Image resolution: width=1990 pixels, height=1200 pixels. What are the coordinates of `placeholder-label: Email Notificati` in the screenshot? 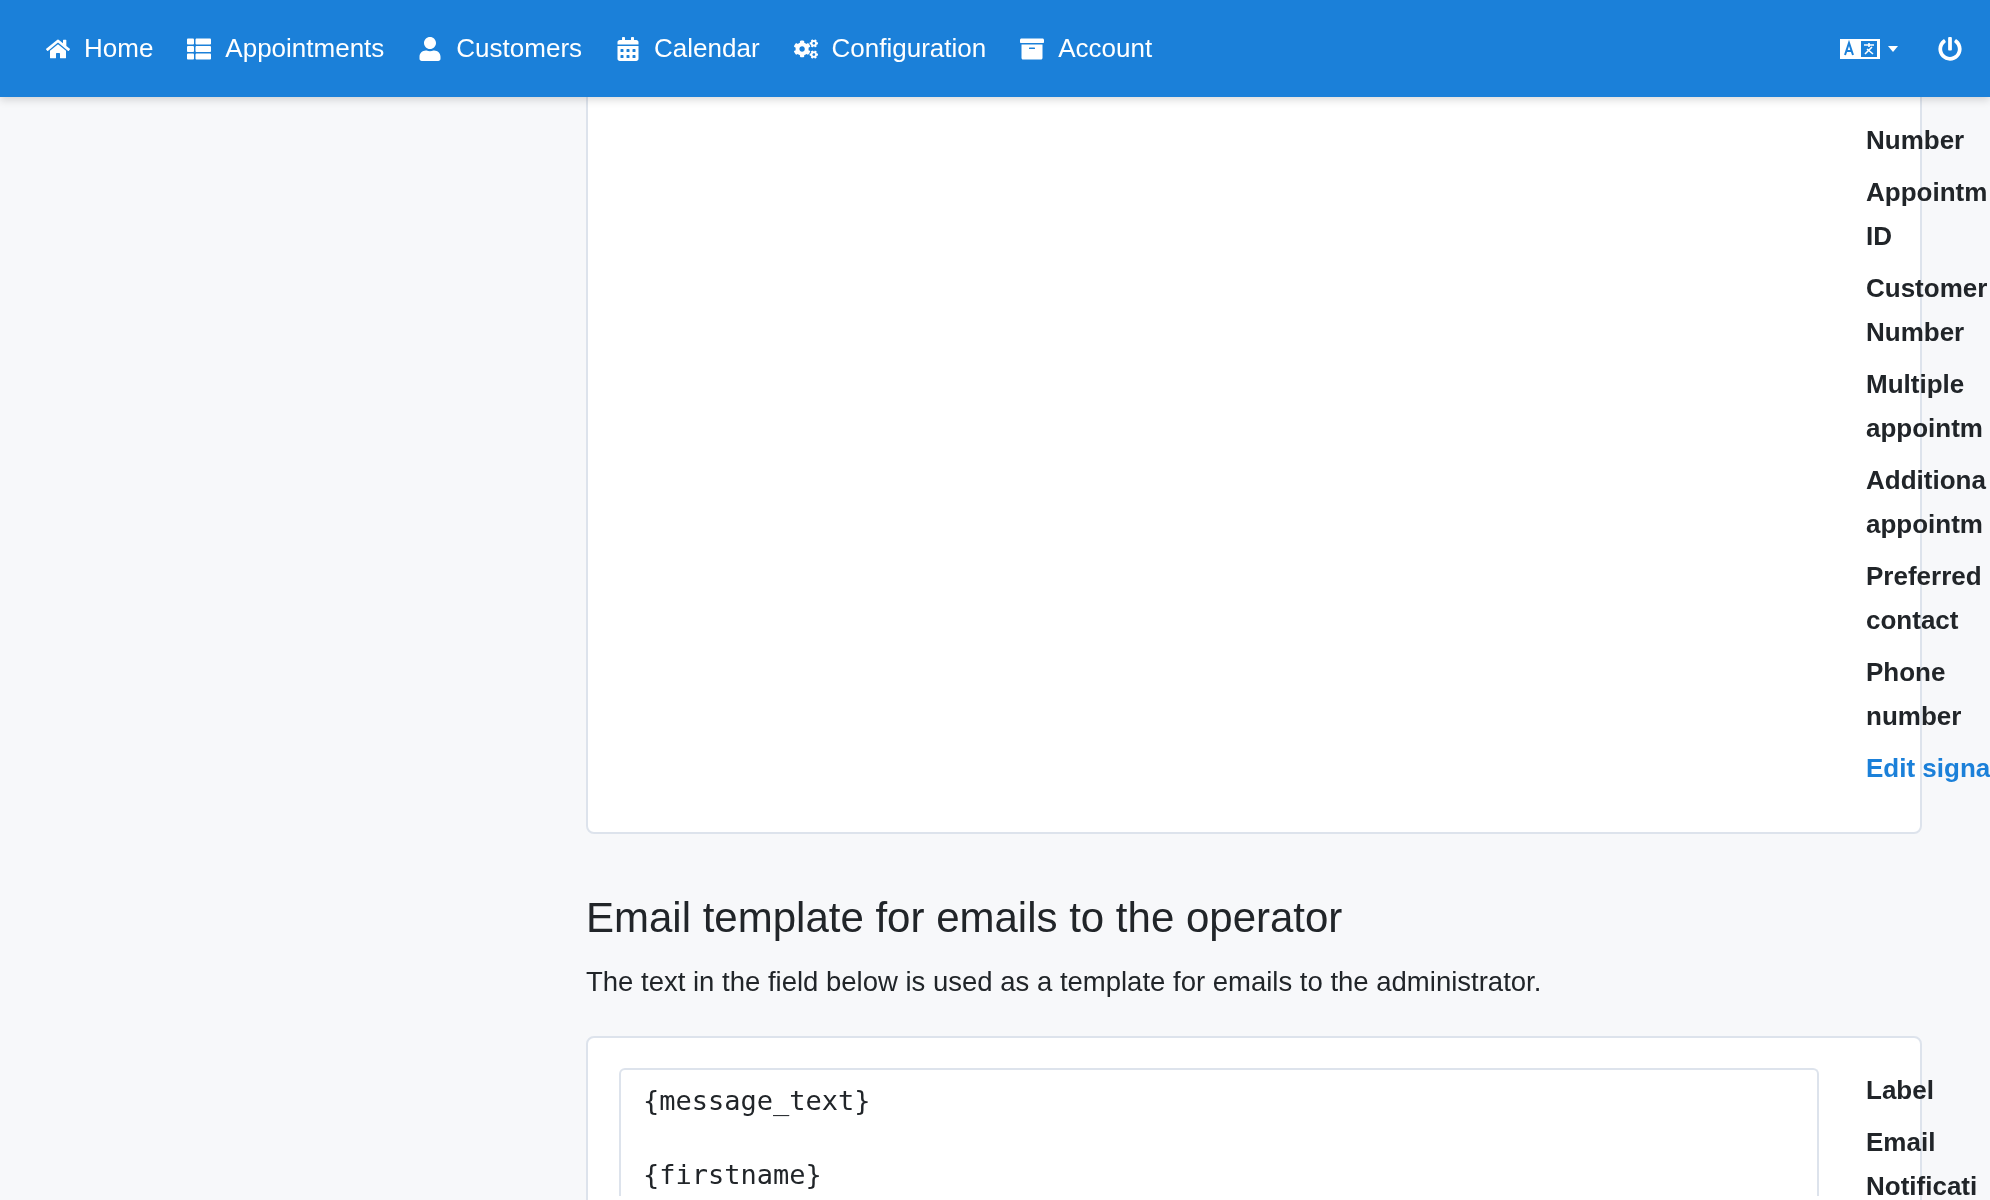 It's located at (1922, 1163).